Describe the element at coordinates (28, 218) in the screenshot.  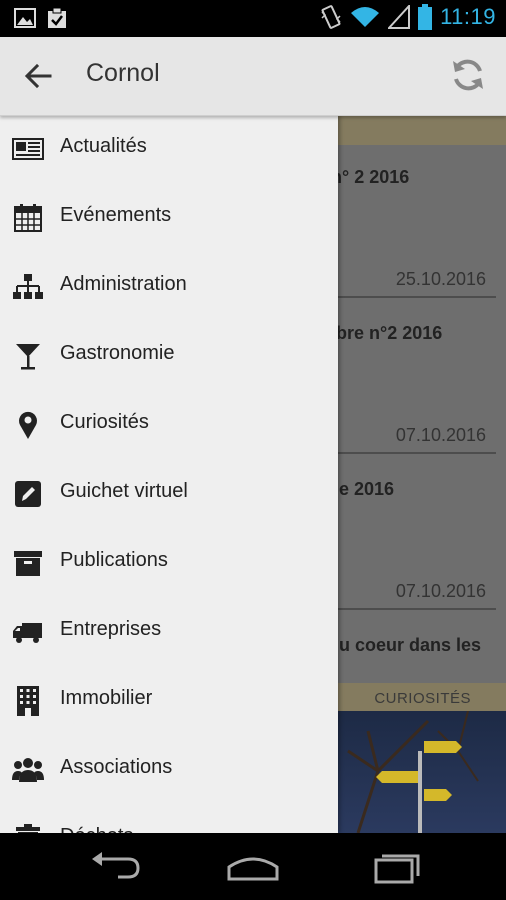
I see `calendar-icon` at that location.